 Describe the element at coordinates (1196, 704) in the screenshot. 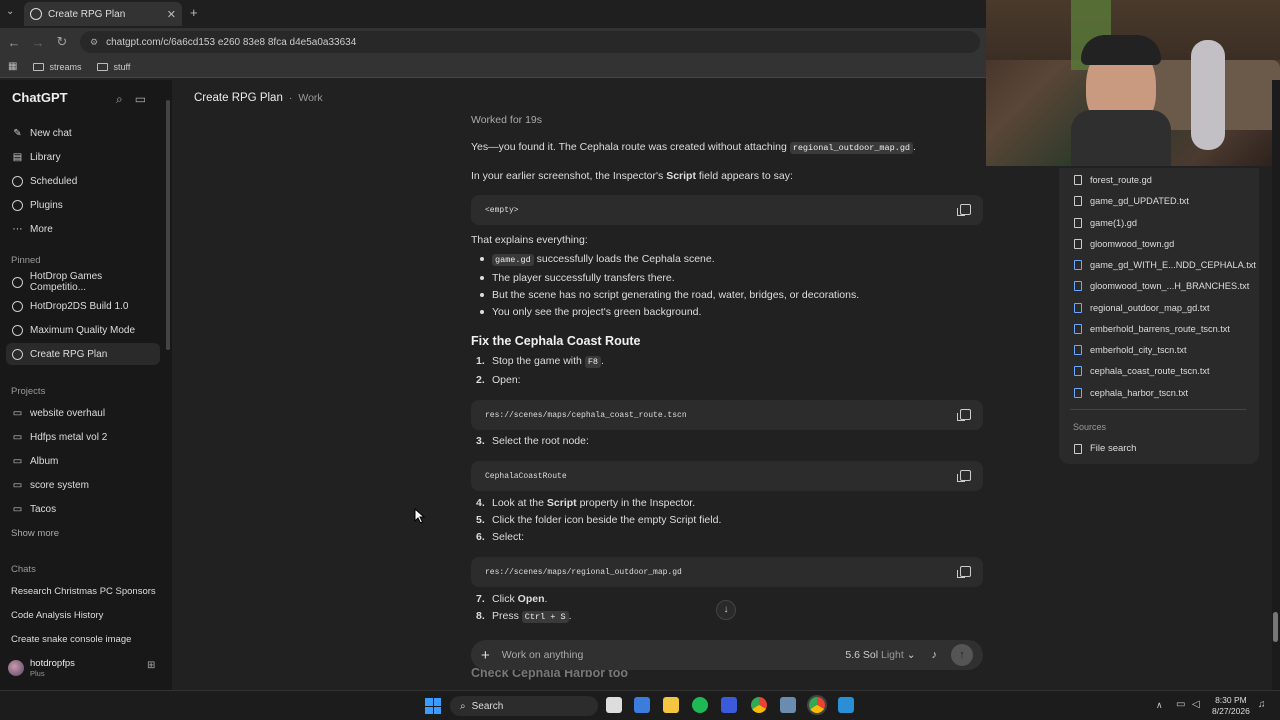

I see `volume-icon: ◁` at that location.